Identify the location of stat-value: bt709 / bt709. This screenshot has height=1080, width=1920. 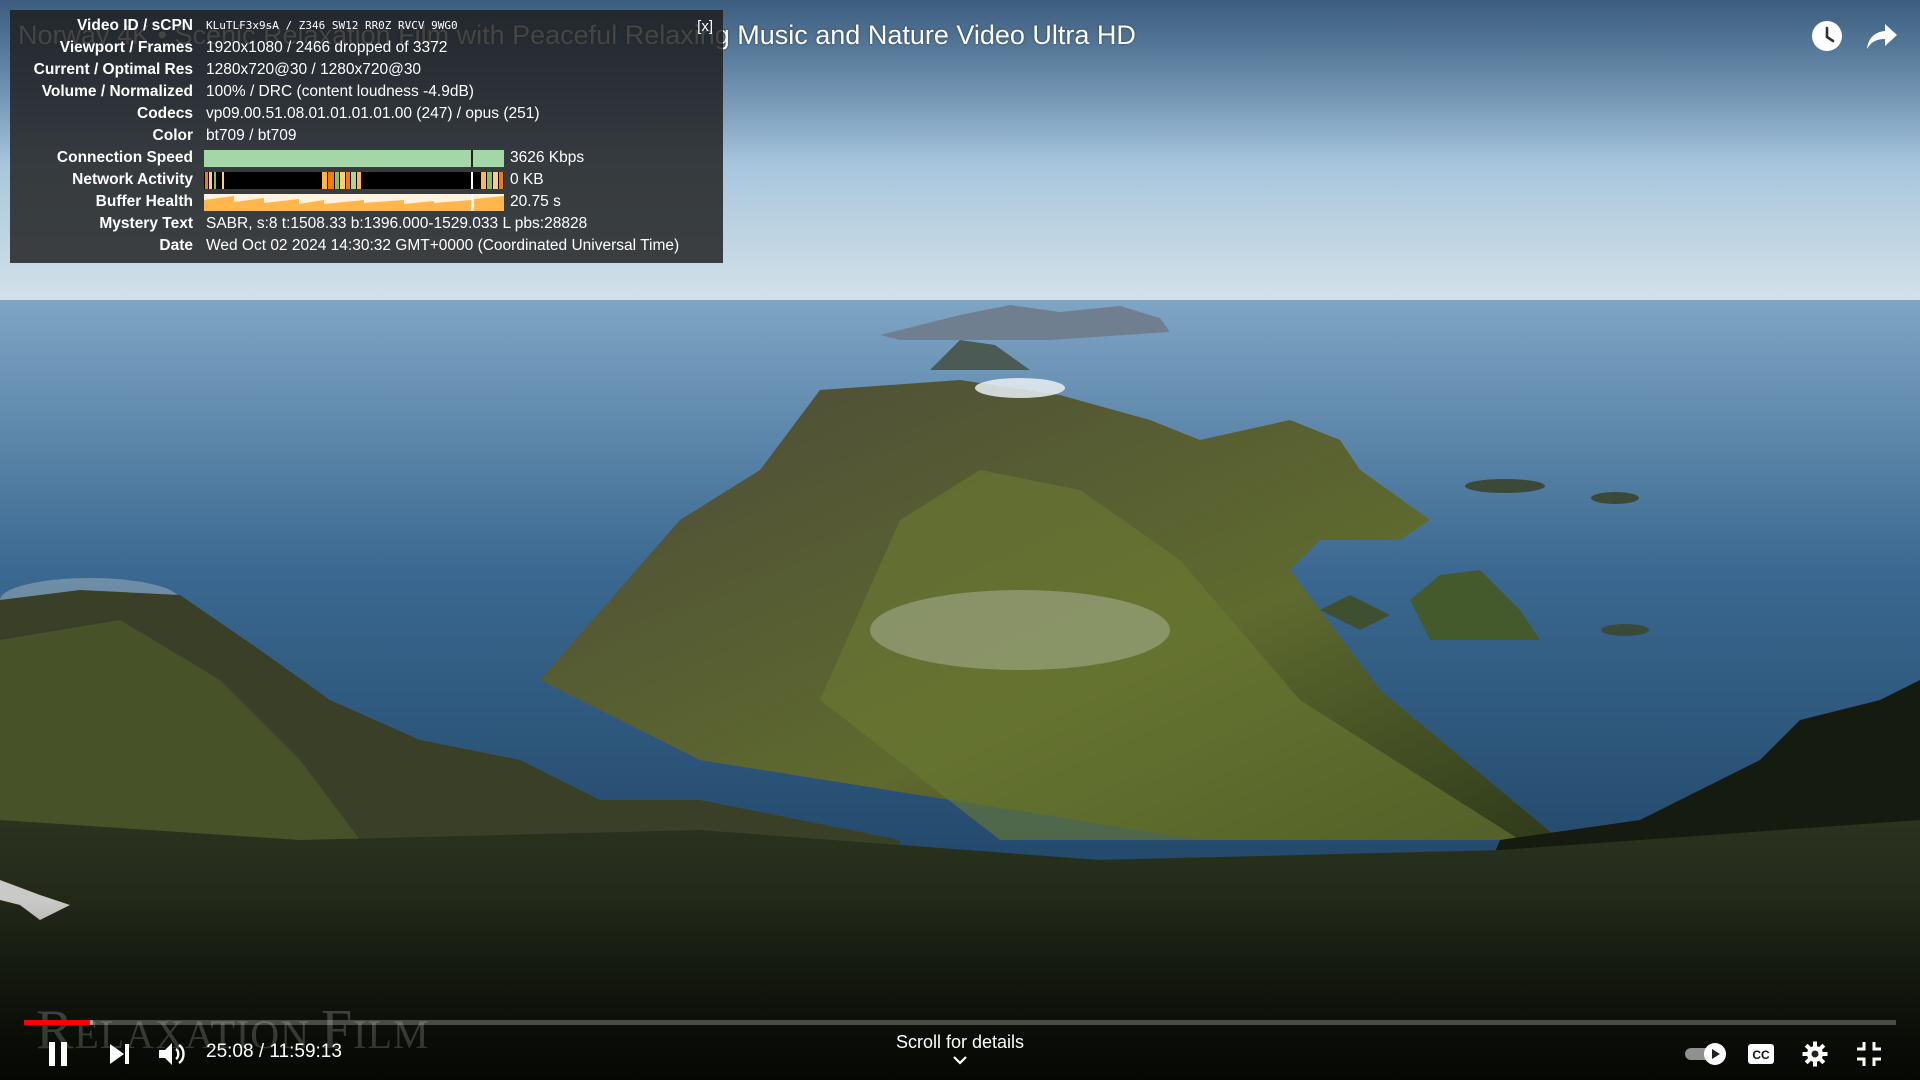
(251, 135).